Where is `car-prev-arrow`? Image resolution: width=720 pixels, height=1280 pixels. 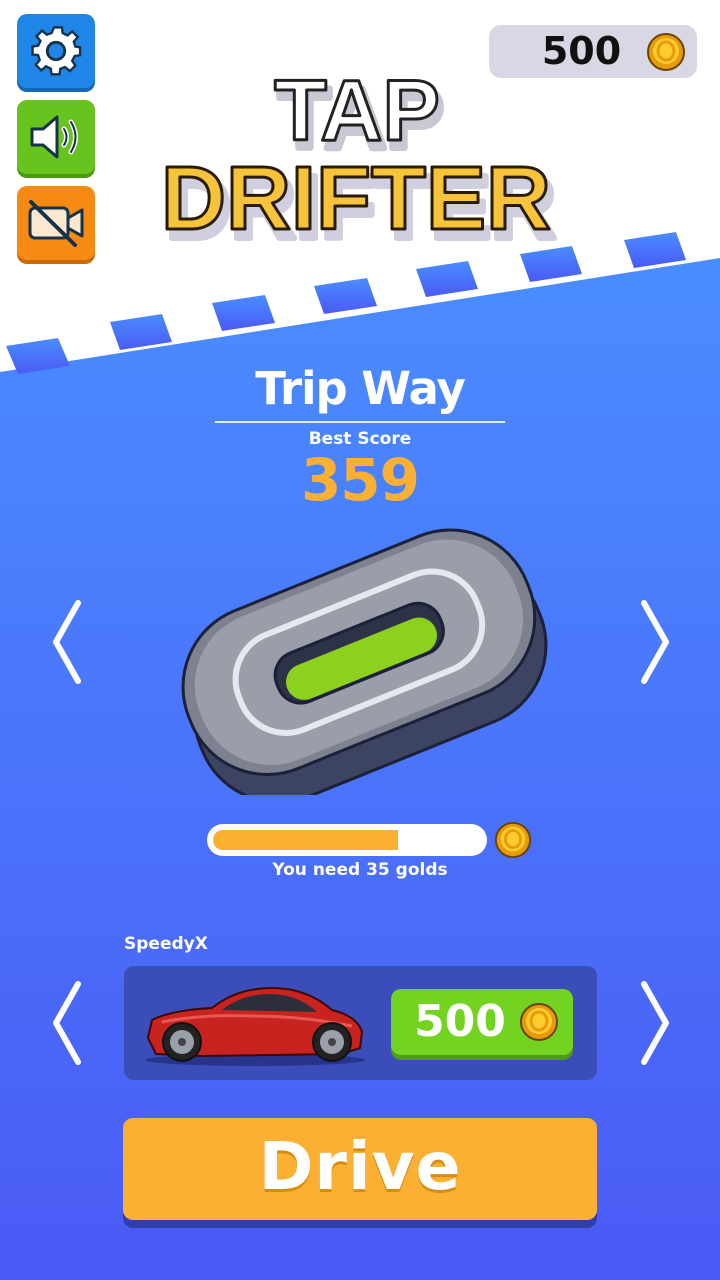 car-prev-arrow is located at coordinates (68, 1023).